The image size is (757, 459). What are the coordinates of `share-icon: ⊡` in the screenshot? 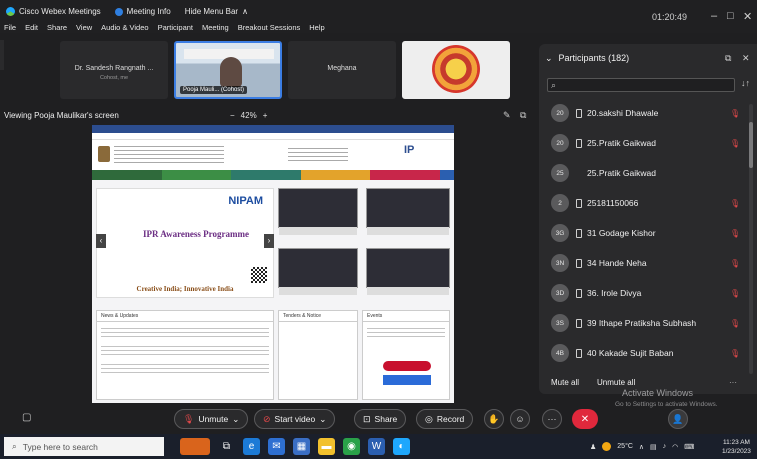 It's located at (367, 418).